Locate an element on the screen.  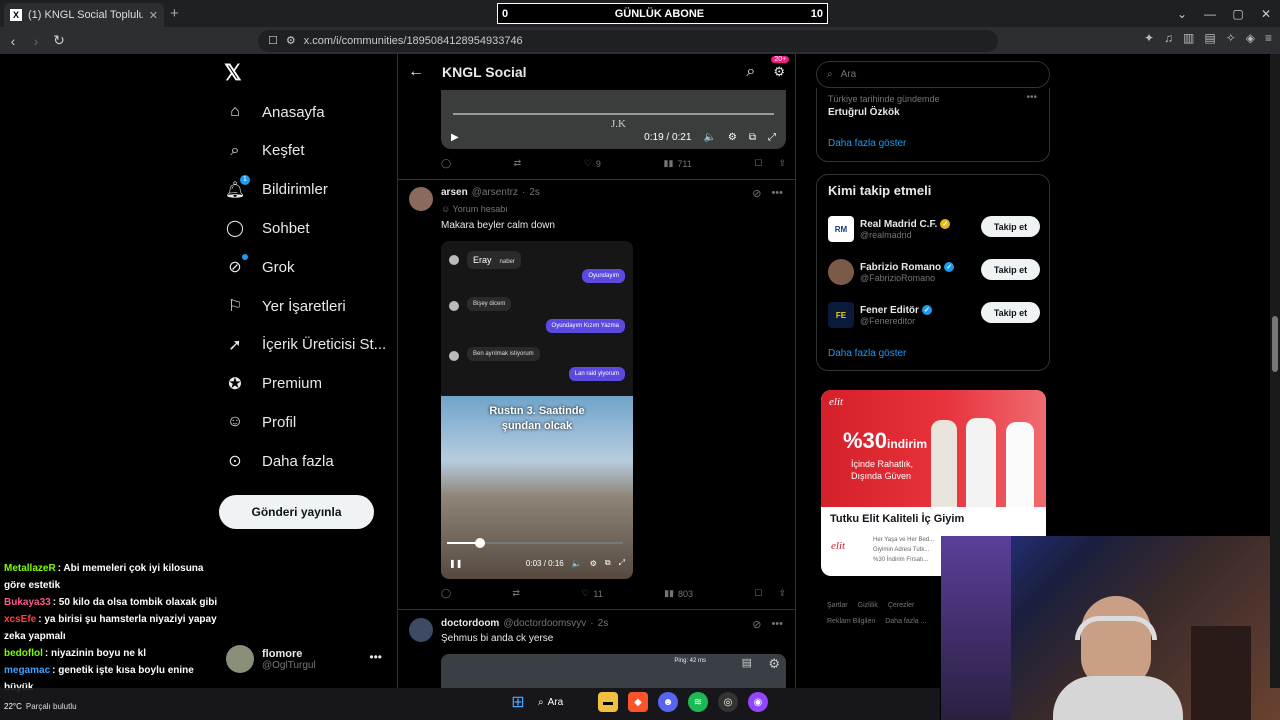
bookmark-page-icon: ☐ is located at coordinates (273, 40).